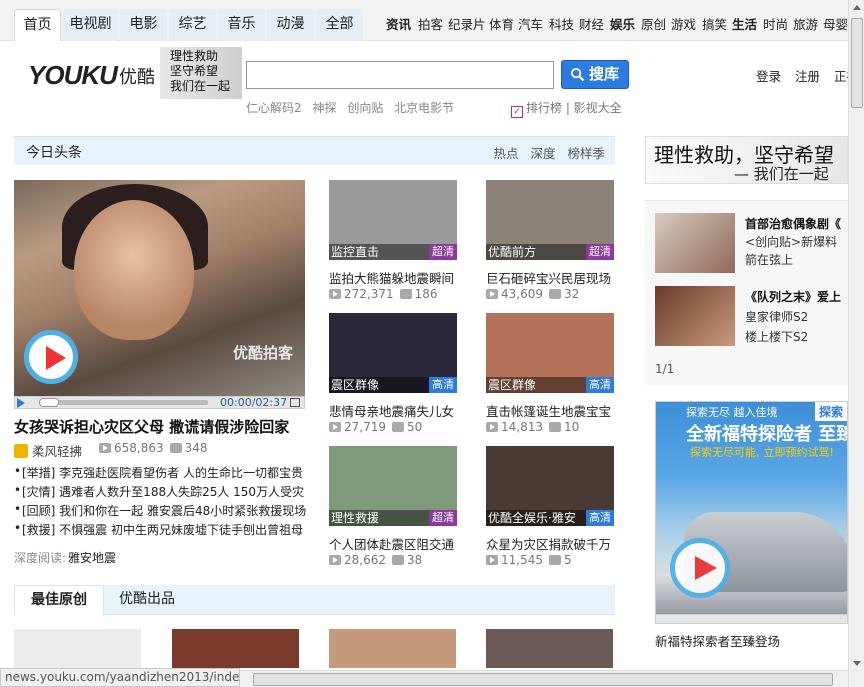 This screenshot has height=687, width=864. What do you see at coordinates (400, 75) in the screenshot?
I see `search-input` at bounding box center [400, 75].